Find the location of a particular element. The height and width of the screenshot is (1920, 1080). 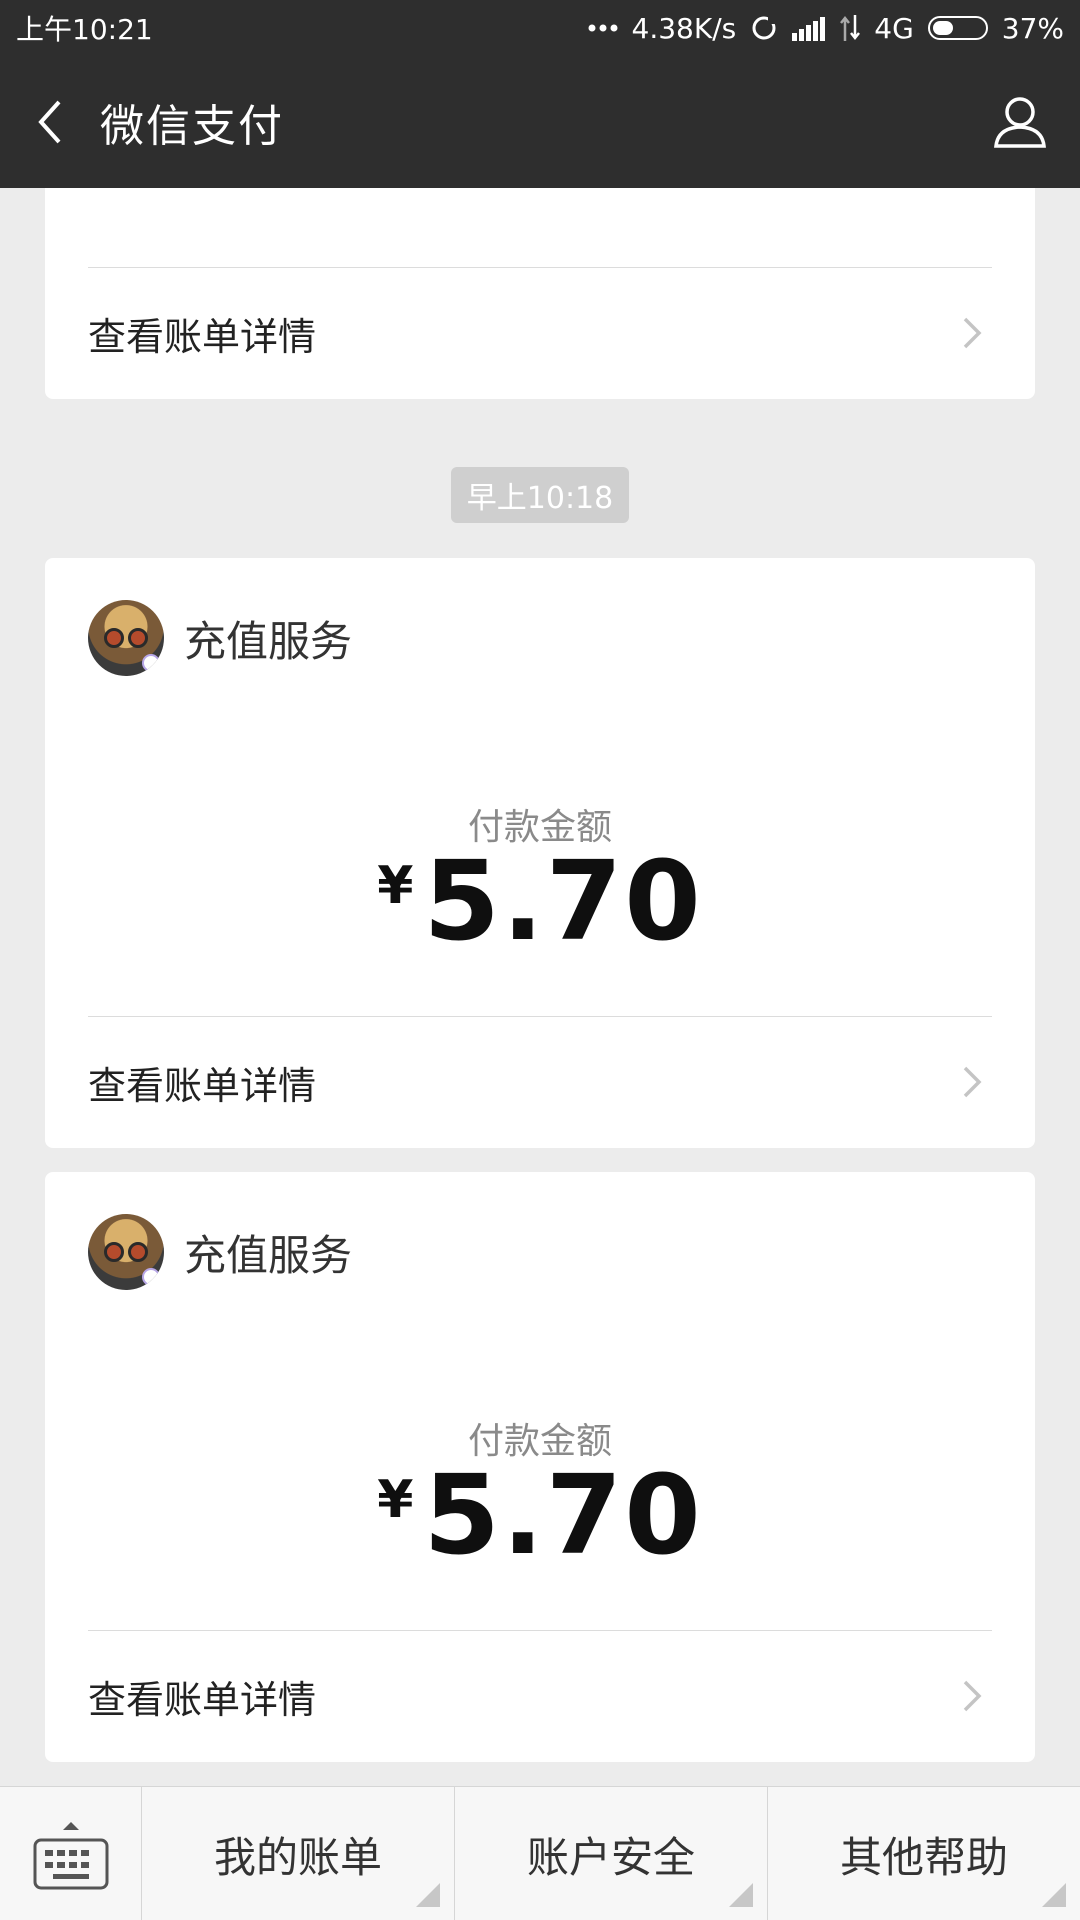

menu-my-bills: 我的账单 is located at coordinates (298, 1853).